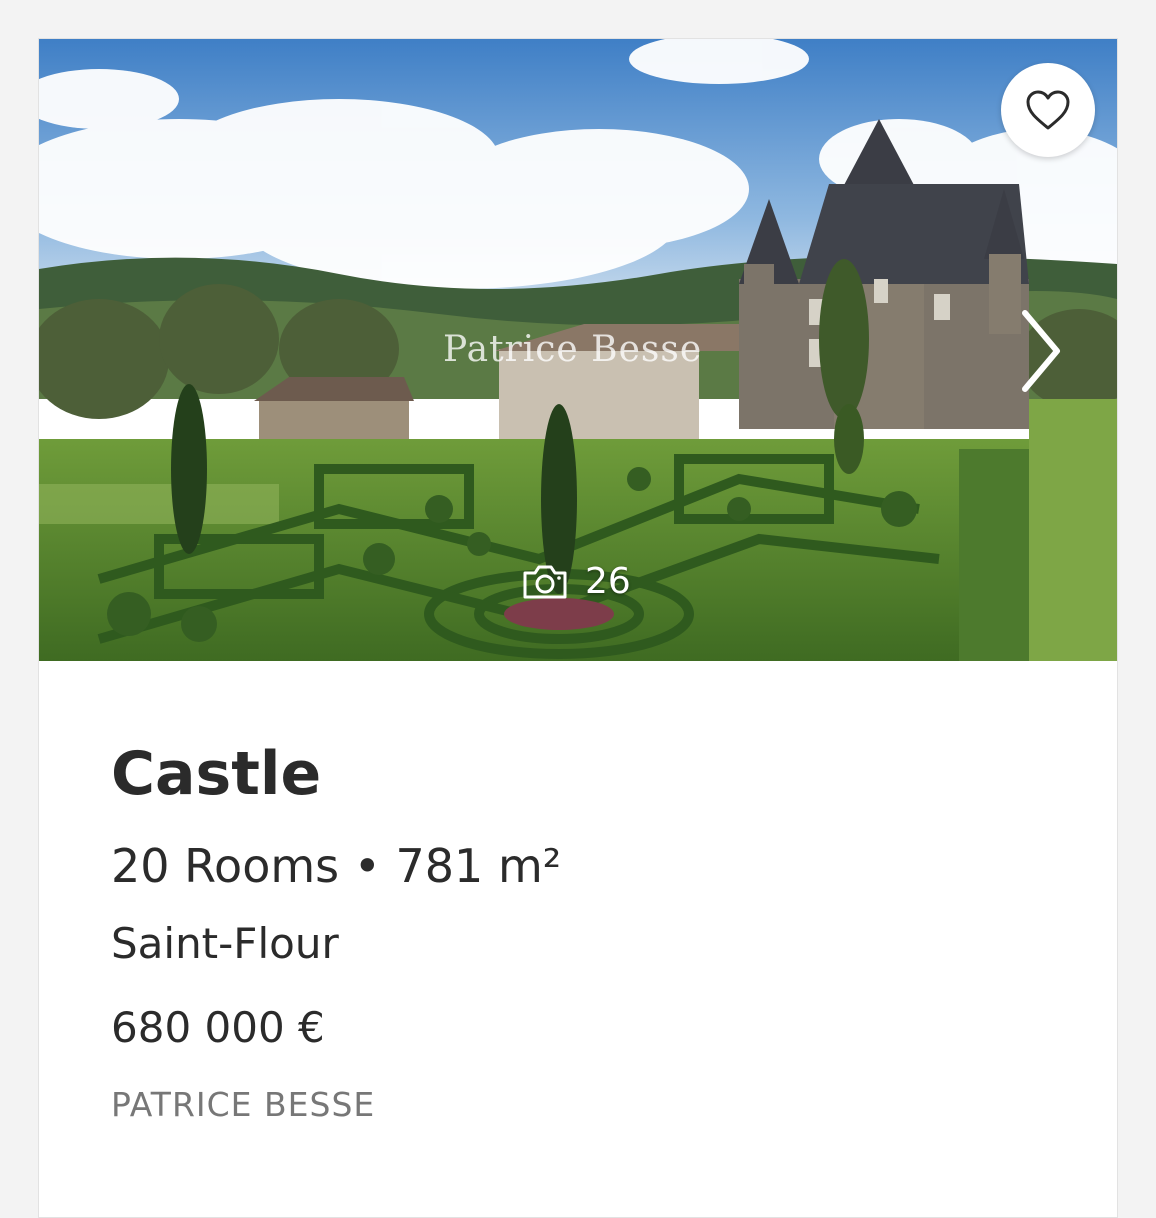 This screenshot has height=1218, width=1156. I want to click on listing-title: Castle, so click(216, 774).